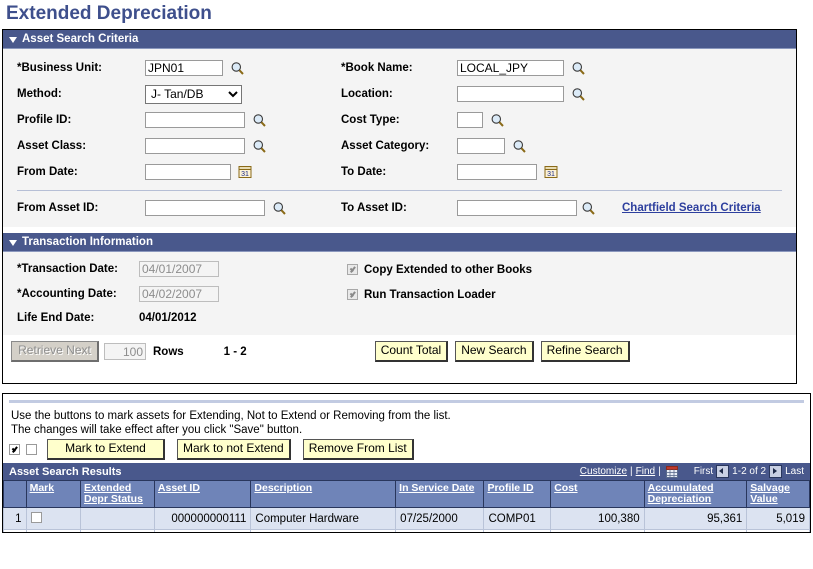 The height and width of the screenshot is (569, 813). Describe the element at coordinates (671, 471) in the screenshot. I see `spreadsheet-icon` at that location.